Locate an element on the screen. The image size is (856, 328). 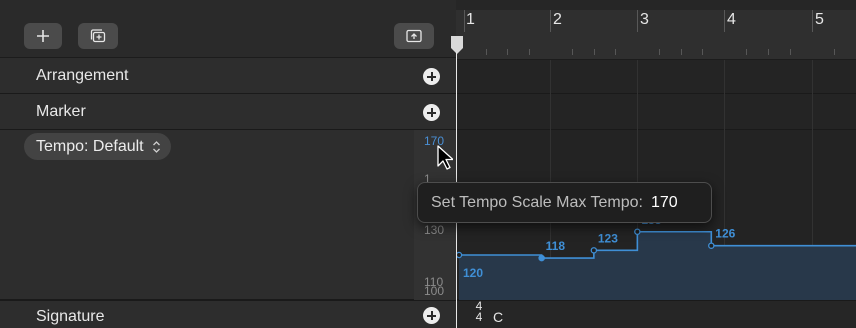
arrangement-lane is located at coordinates (656, 77).